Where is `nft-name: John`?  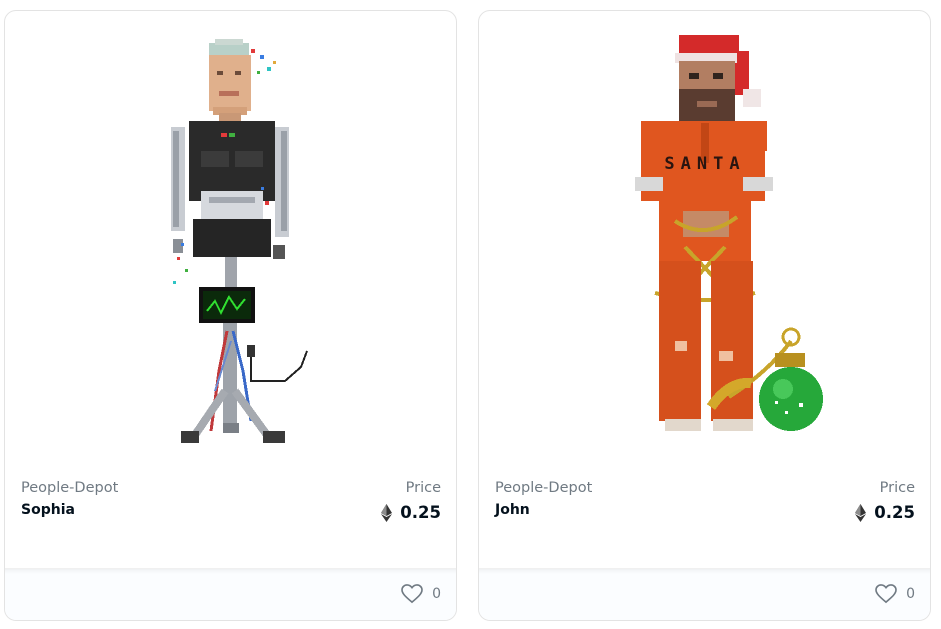 nft-name: John is located at coordinates (512, 510).